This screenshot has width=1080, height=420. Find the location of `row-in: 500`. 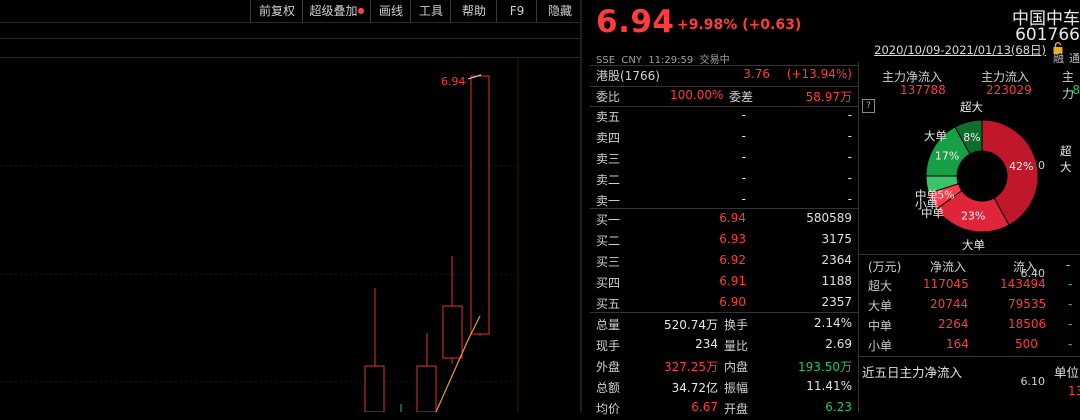

row-in: 500 is located at coordinates (1026, 344).